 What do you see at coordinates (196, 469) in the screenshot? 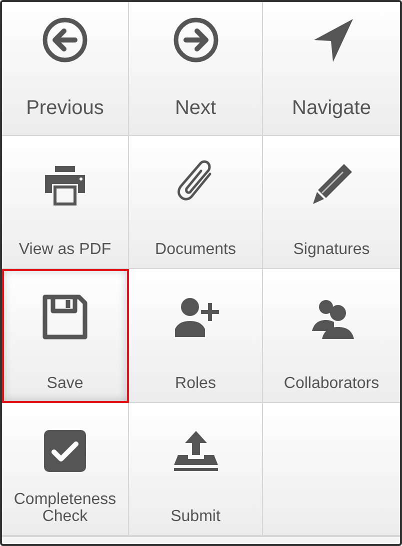
I see `toolbar-button: Submit` at bounding box center [196, 469].